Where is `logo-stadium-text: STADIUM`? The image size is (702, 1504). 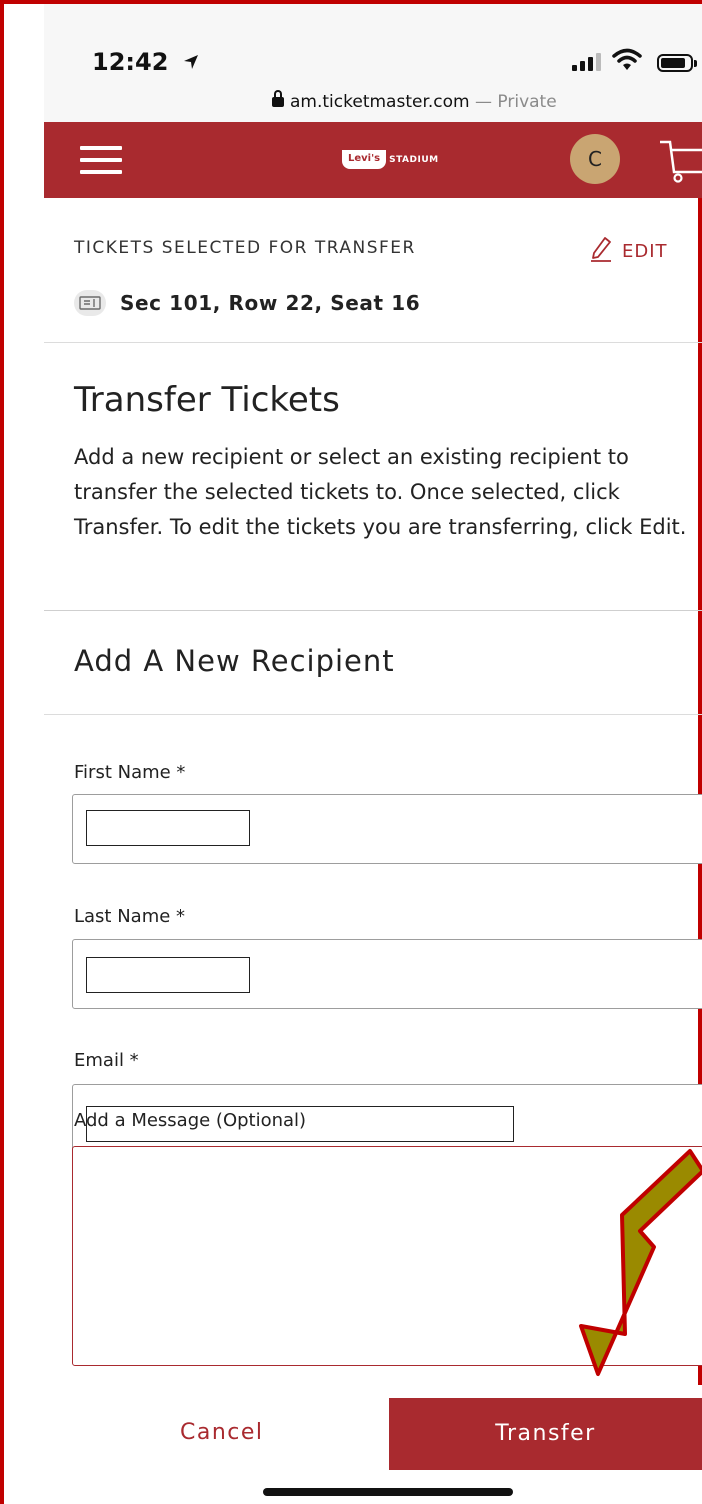
logo-stadium-text: STADIUM is located at coordinates (414, 159).